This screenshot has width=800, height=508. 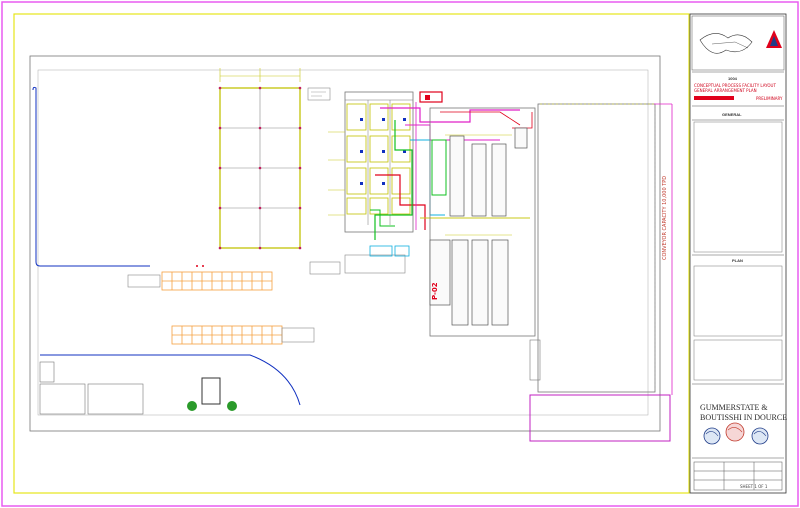 I want to click on red-tag-label: P-02, so click(x=435, y=291).